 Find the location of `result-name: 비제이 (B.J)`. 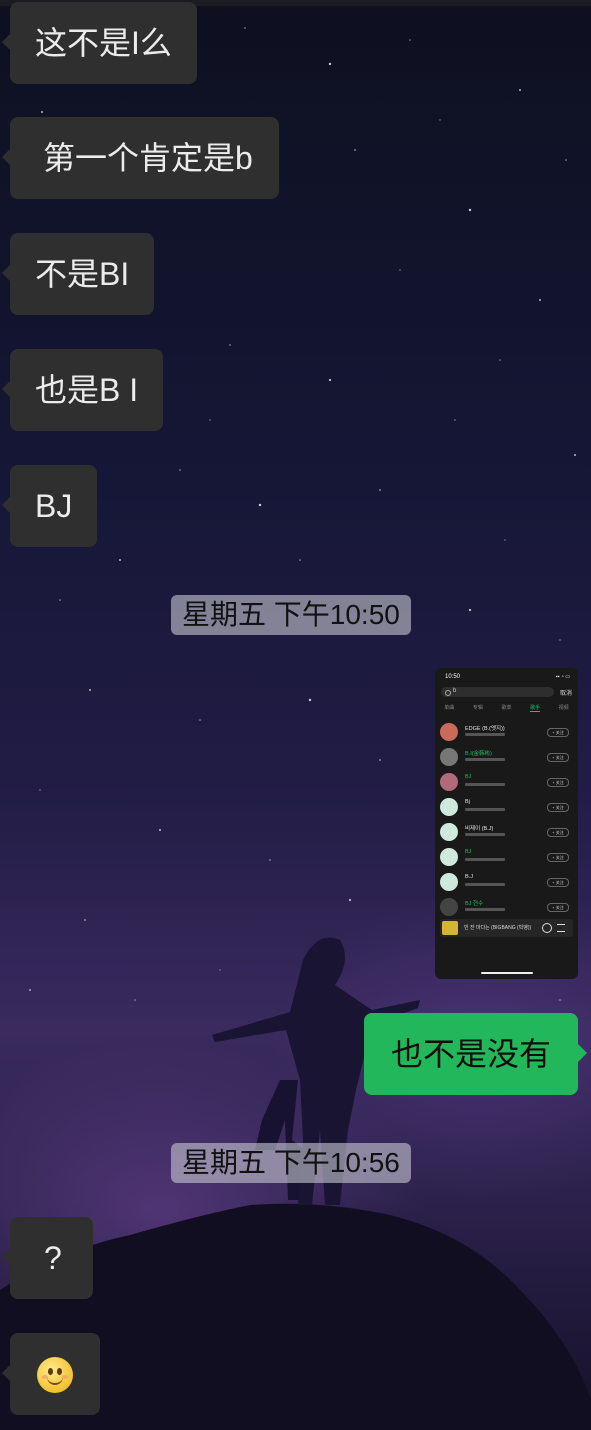

result-name: 비제이 (B.J) is located at coordinates (479, 829).